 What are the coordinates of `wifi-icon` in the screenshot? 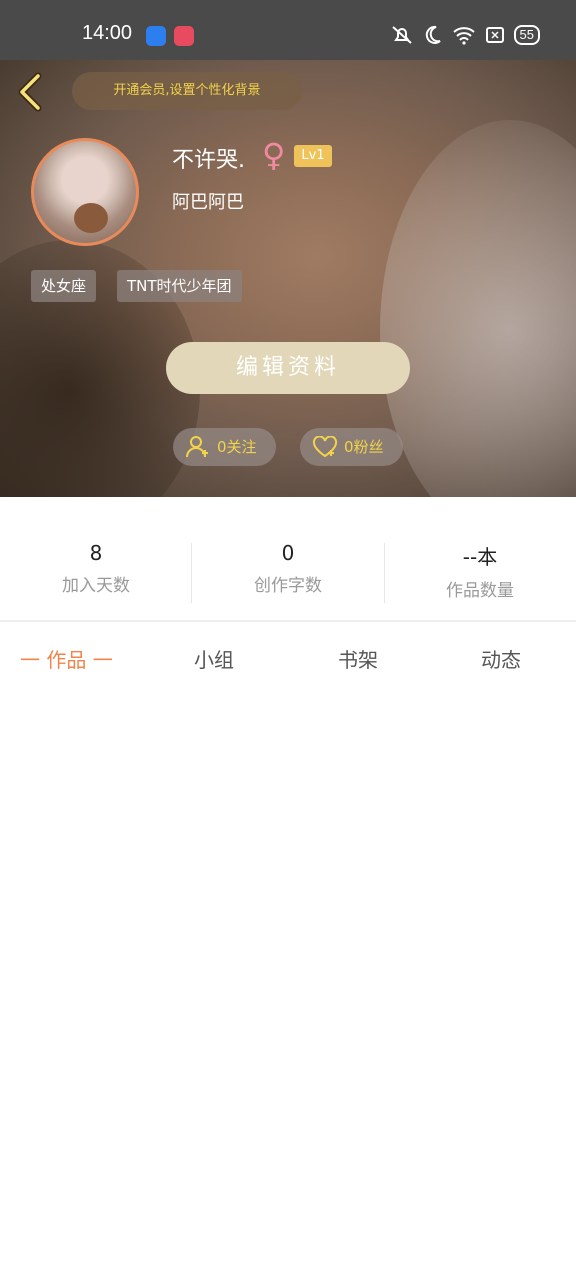 It's located at (463, 36).